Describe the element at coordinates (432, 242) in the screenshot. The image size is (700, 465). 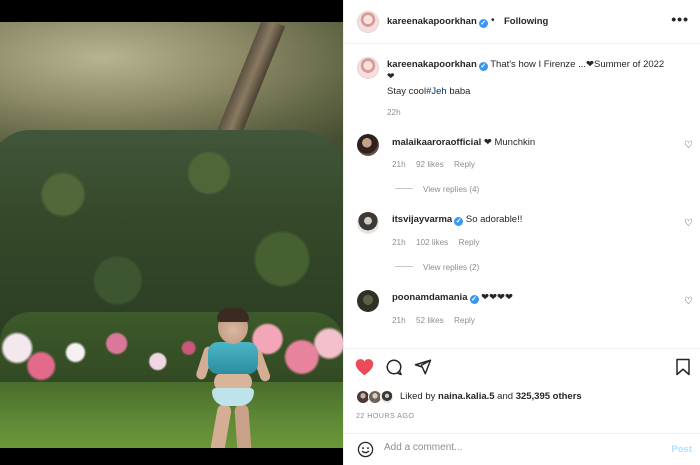
I see `comment-likes: 102 likes` at that location.